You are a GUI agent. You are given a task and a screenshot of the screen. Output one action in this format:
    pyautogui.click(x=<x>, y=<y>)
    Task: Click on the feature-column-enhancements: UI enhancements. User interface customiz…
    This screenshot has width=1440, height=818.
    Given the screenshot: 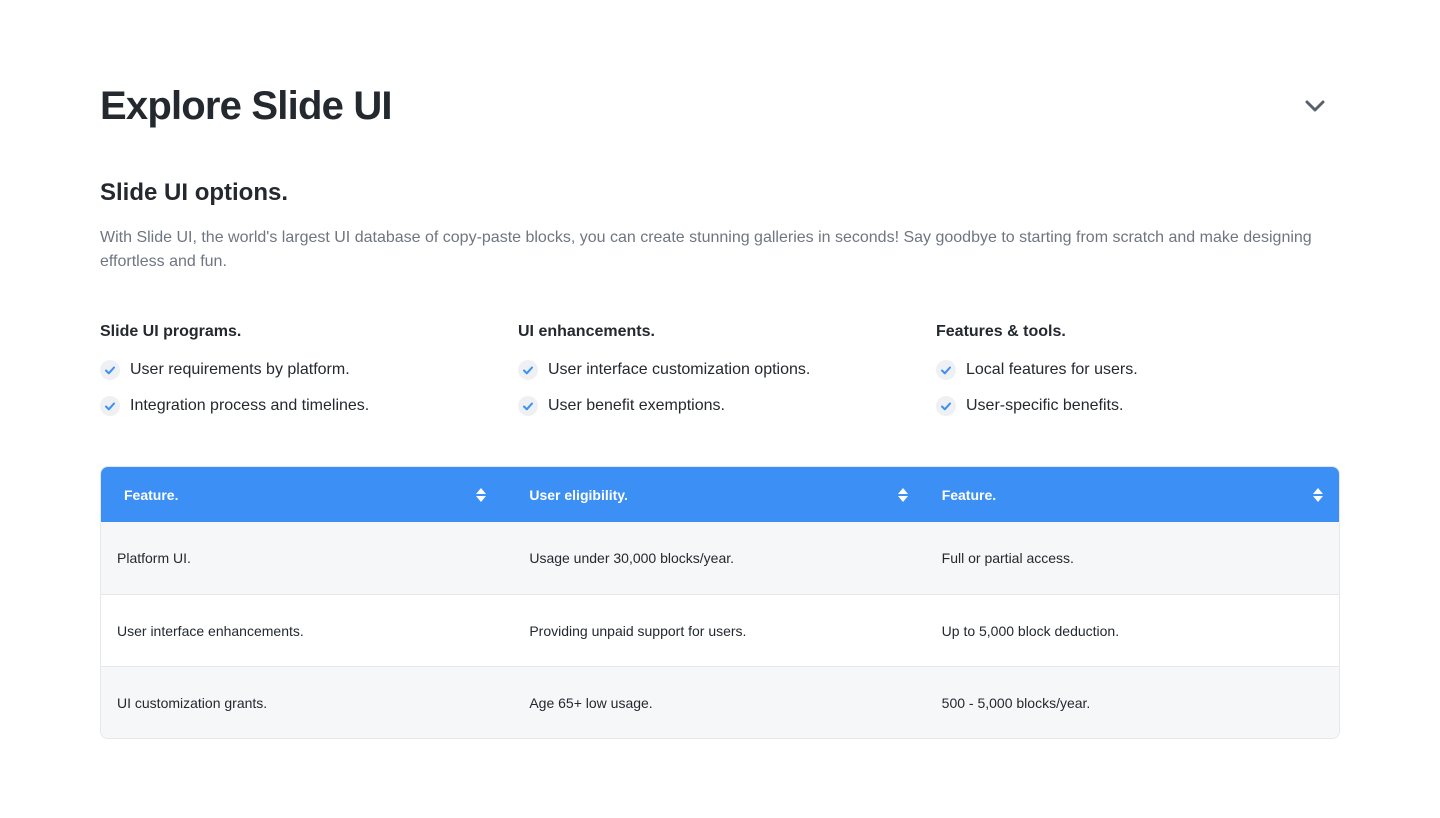 What is the action you would take?
    pyautogui.click(x=727, y=375)
    